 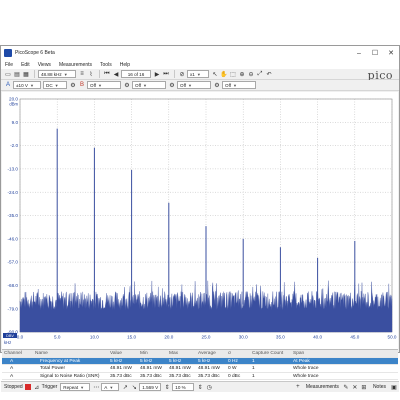 I want to click on trigger-mode-select: Repeat ▼, so click(x=75, y=387).